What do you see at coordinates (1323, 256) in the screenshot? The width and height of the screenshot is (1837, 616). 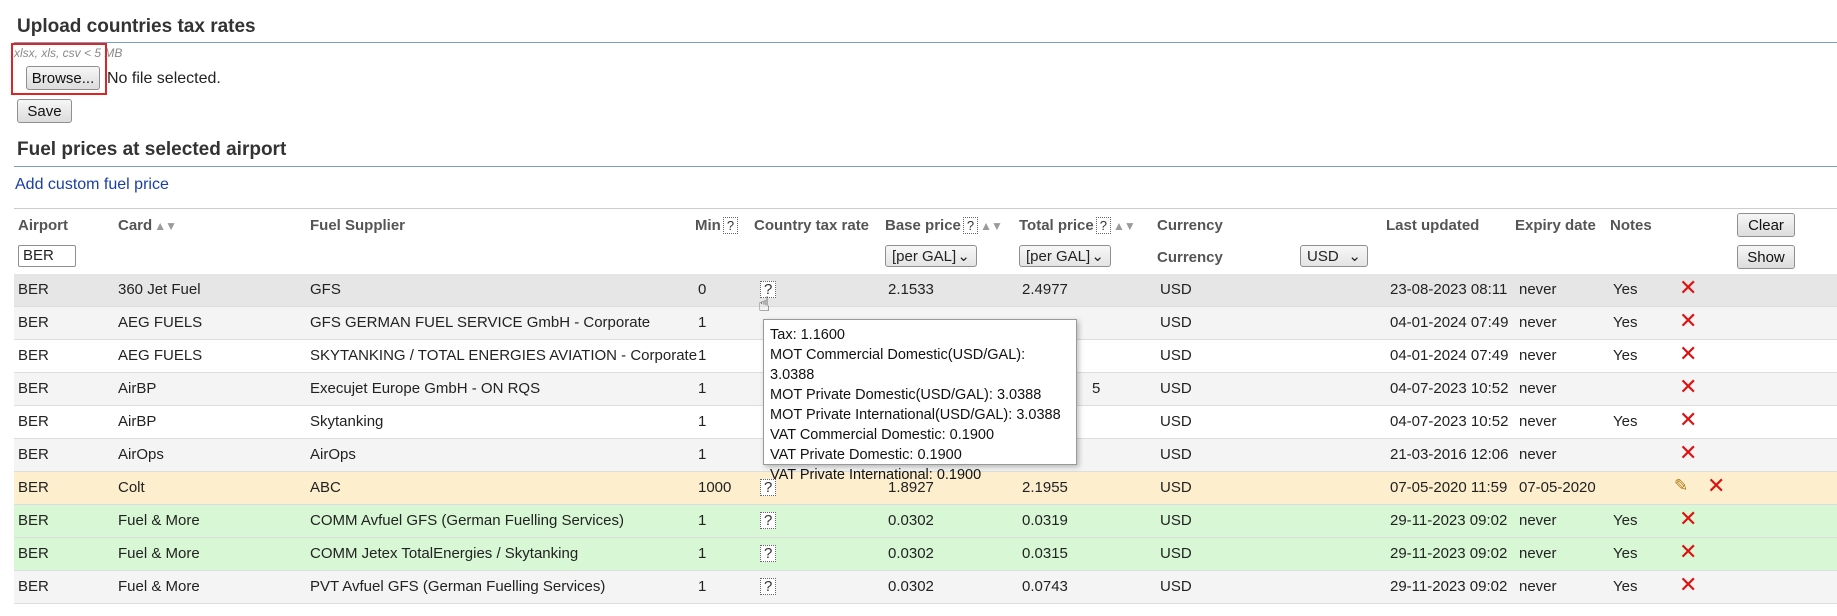 I see `currency-select-value: USD` at bounding box center [1323, 256].